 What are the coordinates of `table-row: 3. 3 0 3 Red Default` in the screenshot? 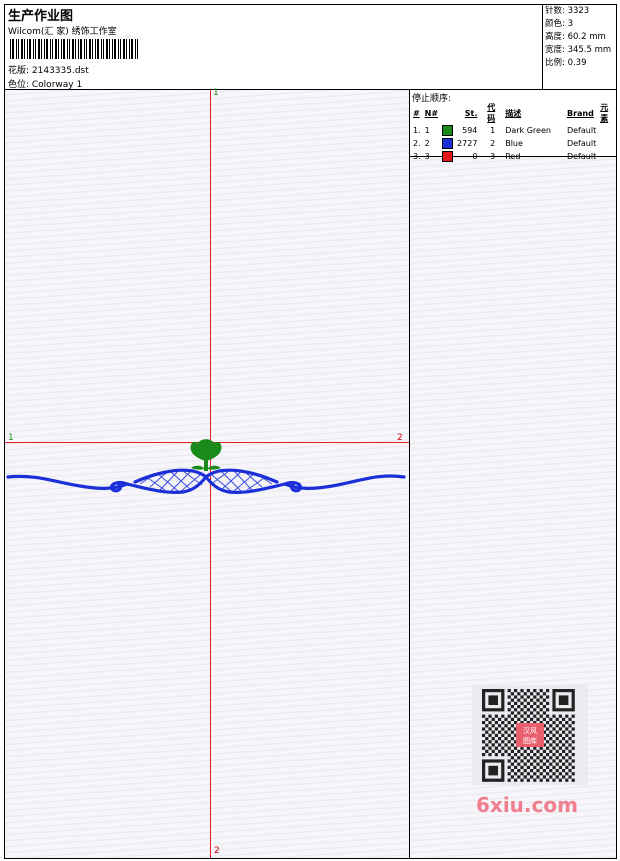 It's located at (513, 156).